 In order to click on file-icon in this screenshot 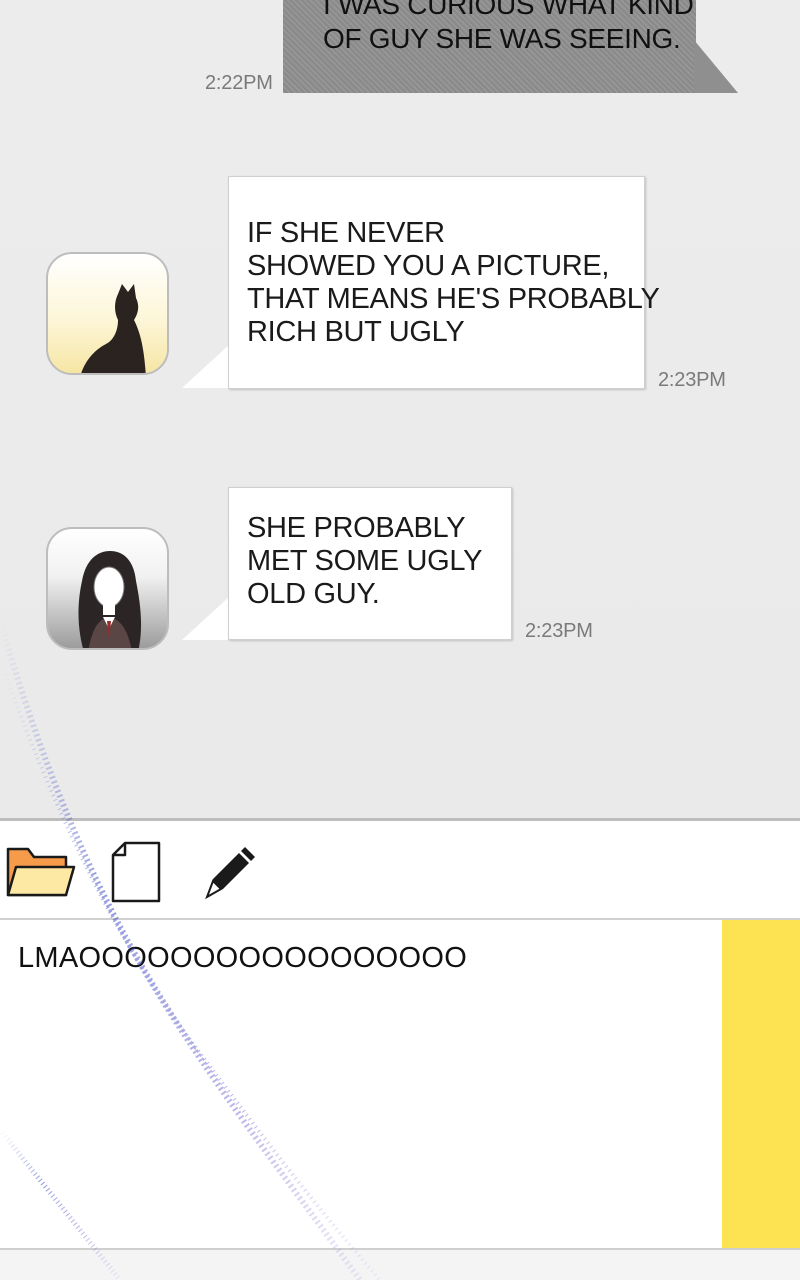, I will do `click(136, 872)`.